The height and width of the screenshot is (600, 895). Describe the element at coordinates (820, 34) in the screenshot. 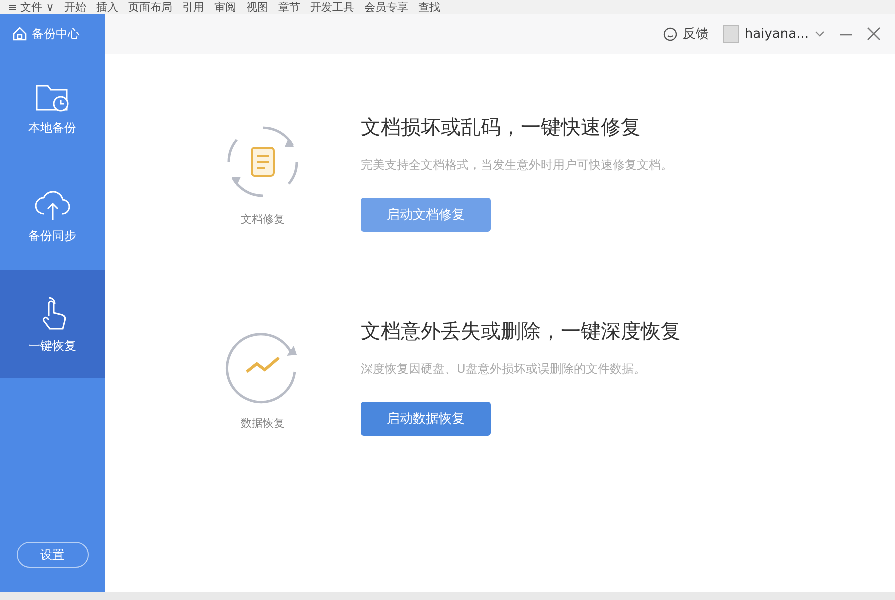

I see `chevron-down-icon` at that location.